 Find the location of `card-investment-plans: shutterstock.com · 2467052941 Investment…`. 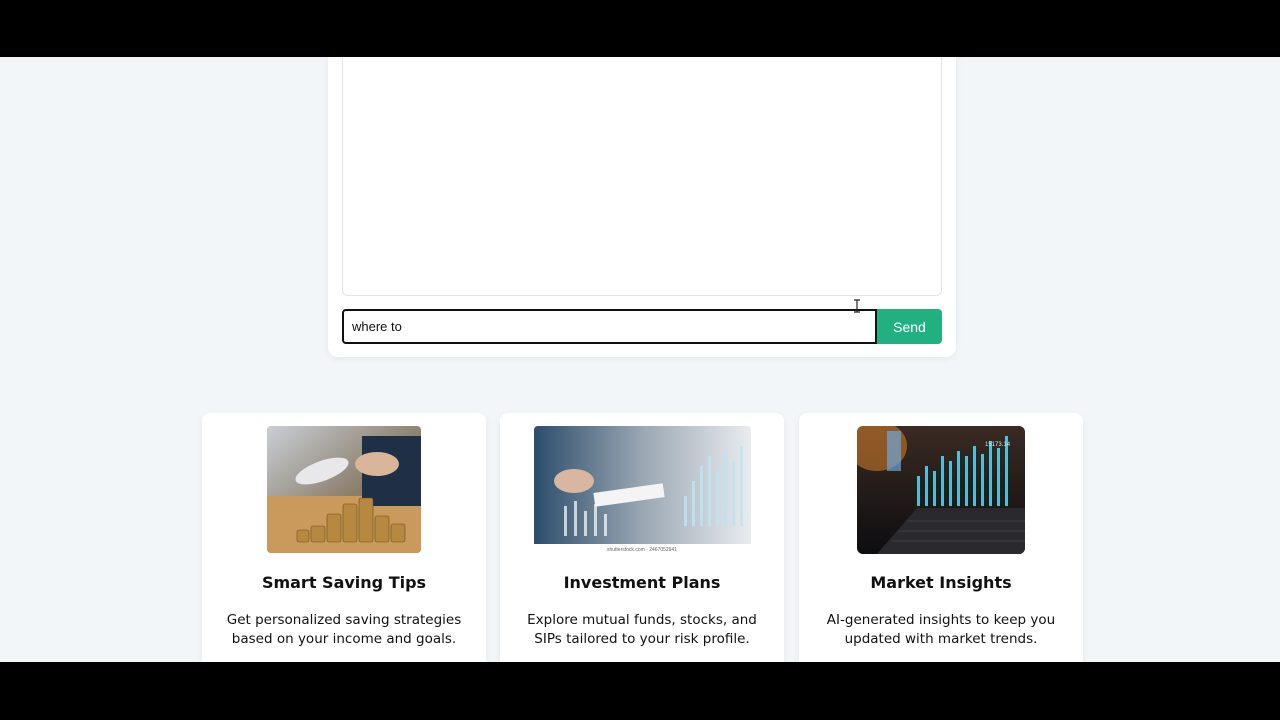

card-investment-plans: shutterstock.com · 2467052941 Investment… is located at coordinates (642, 537).